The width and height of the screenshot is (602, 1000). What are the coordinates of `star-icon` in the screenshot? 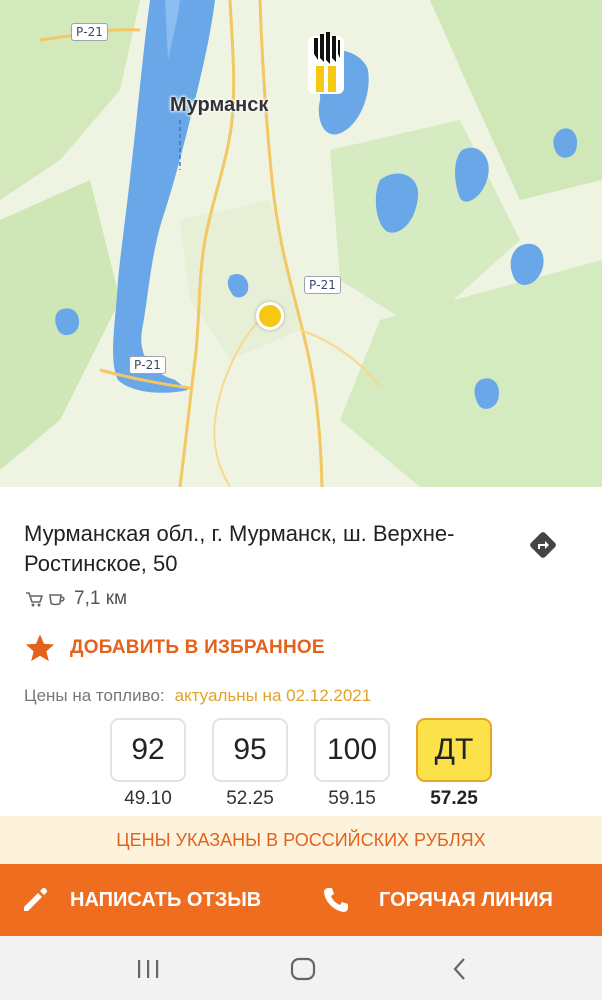 It's located at (40, 648).